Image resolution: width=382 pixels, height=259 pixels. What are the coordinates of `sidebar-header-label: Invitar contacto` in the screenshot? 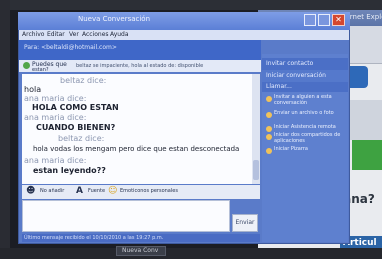 It's located at (289, 63).